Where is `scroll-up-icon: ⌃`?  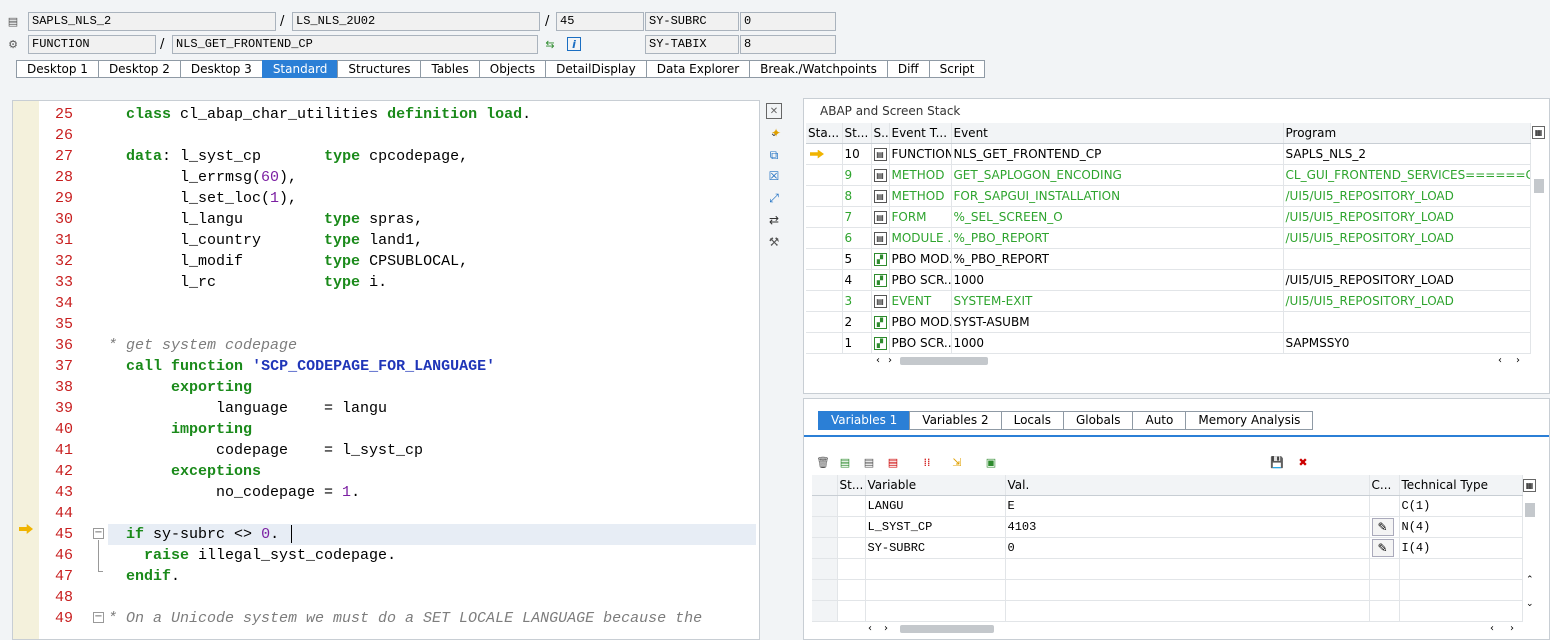 scroll-up-icon: ⌃ is located at coordinates (1530, 580).